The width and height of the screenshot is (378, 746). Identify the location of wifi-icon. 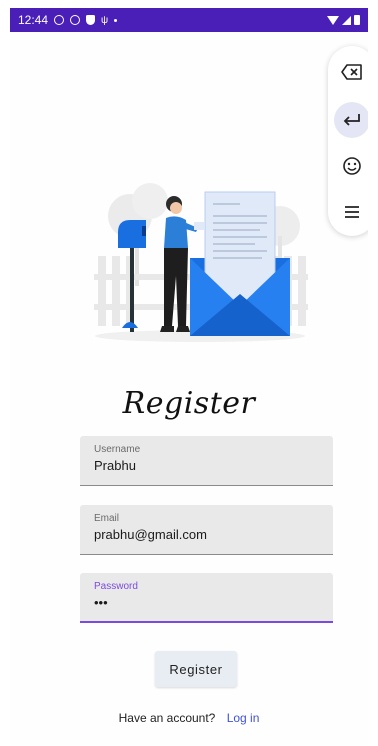
(333, 20).